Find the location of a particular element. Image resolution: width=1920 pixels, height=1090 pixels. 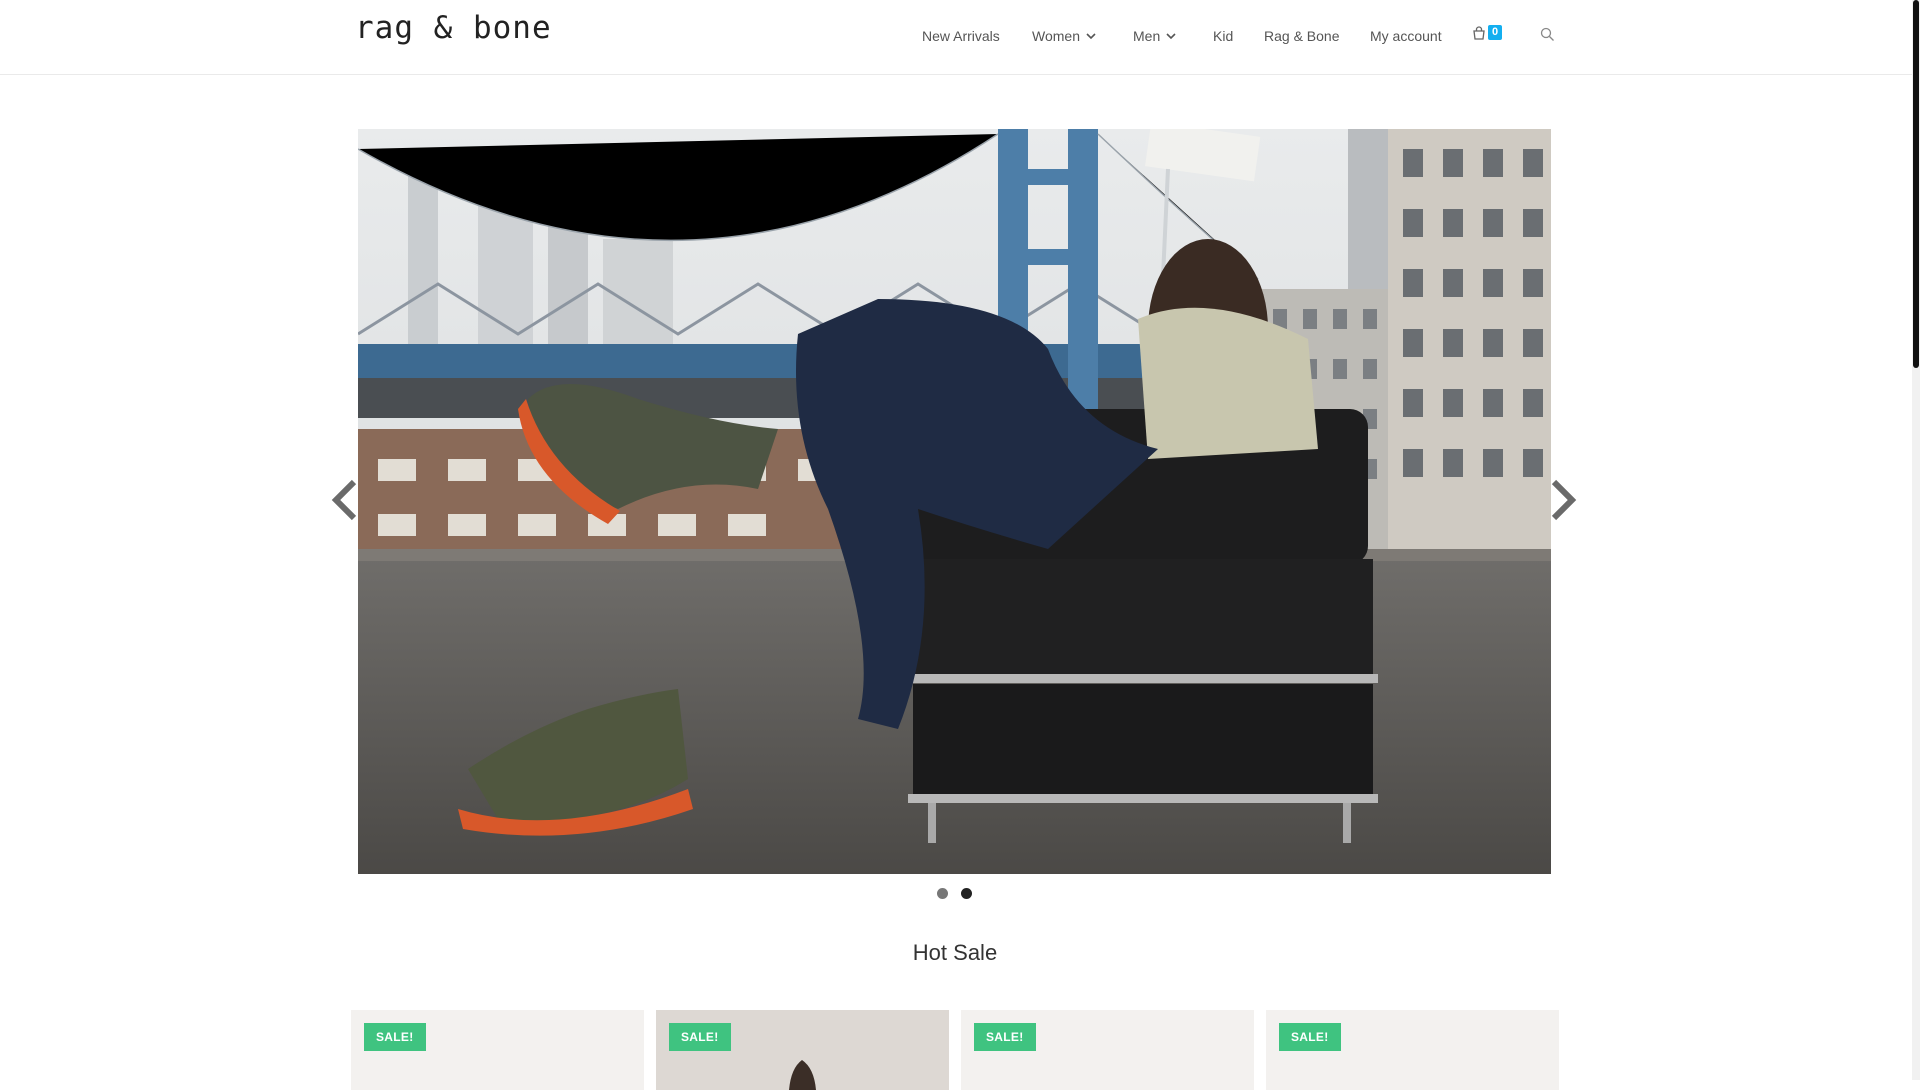

scrollbar-thumb is located at coordinates (1916, 184).